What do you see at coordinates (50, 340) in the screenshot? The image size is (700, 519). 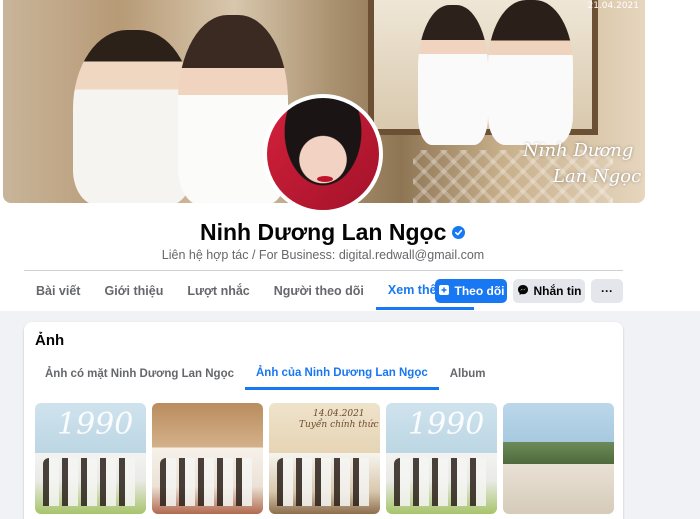 I see `photos-title: Ảnh` at bounding box center [50, 340].